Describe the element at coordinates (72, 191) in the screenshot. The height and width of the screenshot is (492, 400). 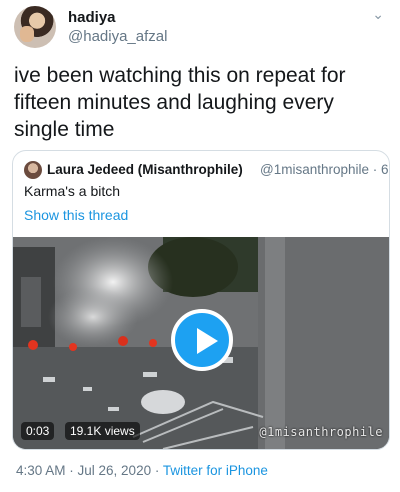
I see `quoted-tweet-text: Karma's a bitch` at that location.